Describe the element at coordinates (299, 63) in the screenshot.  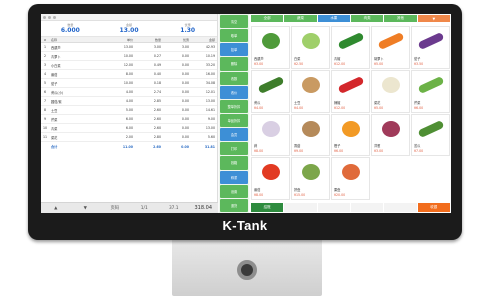
I see `product-price: ¥2.50` at that location.